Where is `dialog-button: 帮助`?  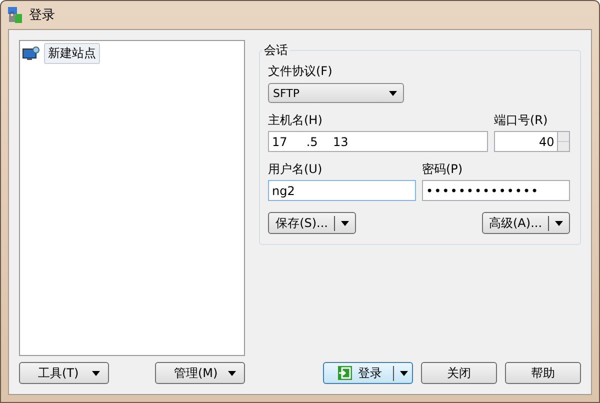 dialog-button: 帮助 is located at coordinates (543, 373).